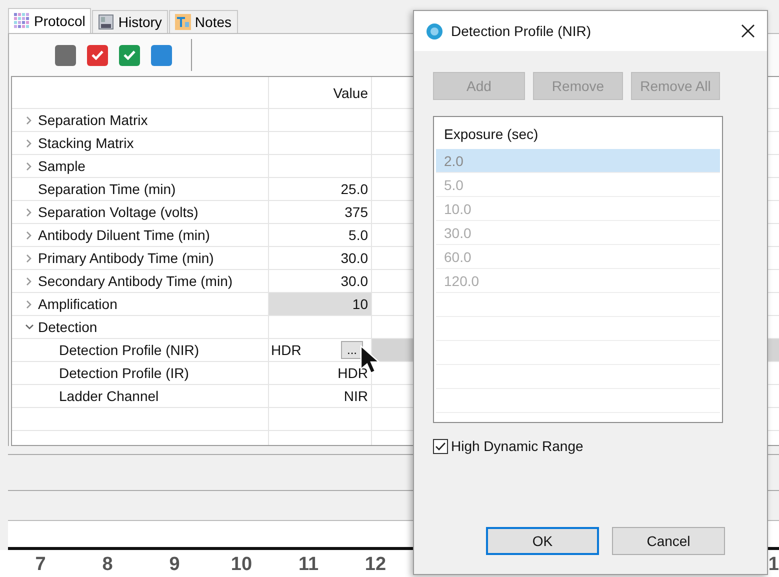 Image resolution: width=779 pixels, height=577 pixels. What do you see at coordinates (242, 565) in the screenshot?
I see `axis-label: 10` at bounding box center [242, 565].